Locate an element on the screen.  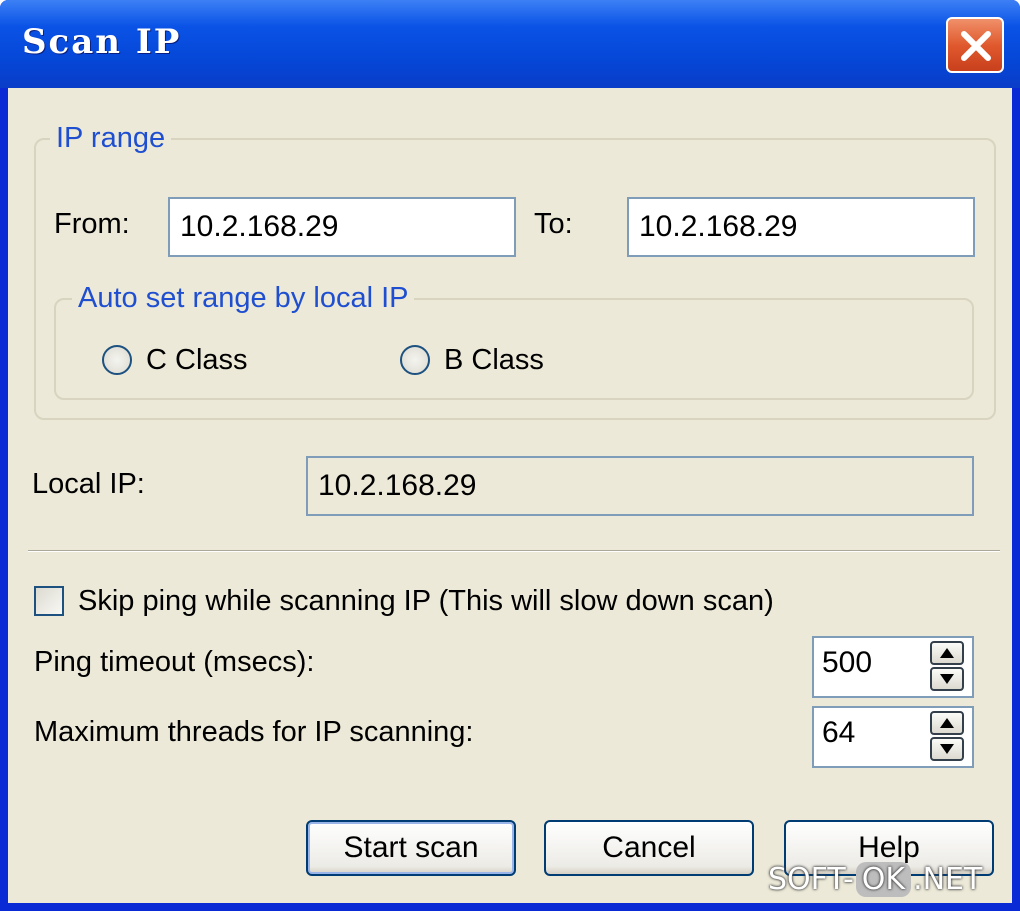
skip-ping-checkbox is located at coordinates (49, 601).